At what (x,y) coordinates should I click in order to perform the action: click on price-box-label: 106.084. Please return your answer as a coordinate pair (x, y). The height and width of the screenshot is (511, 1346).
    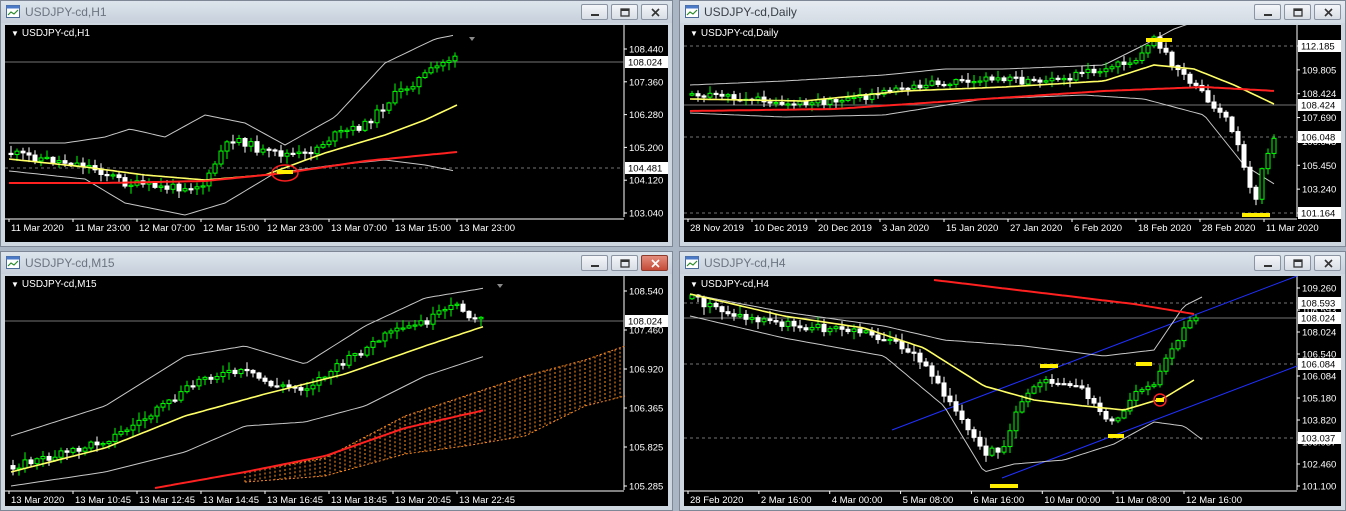
    Looking at the image, I should click on (1318, 365).